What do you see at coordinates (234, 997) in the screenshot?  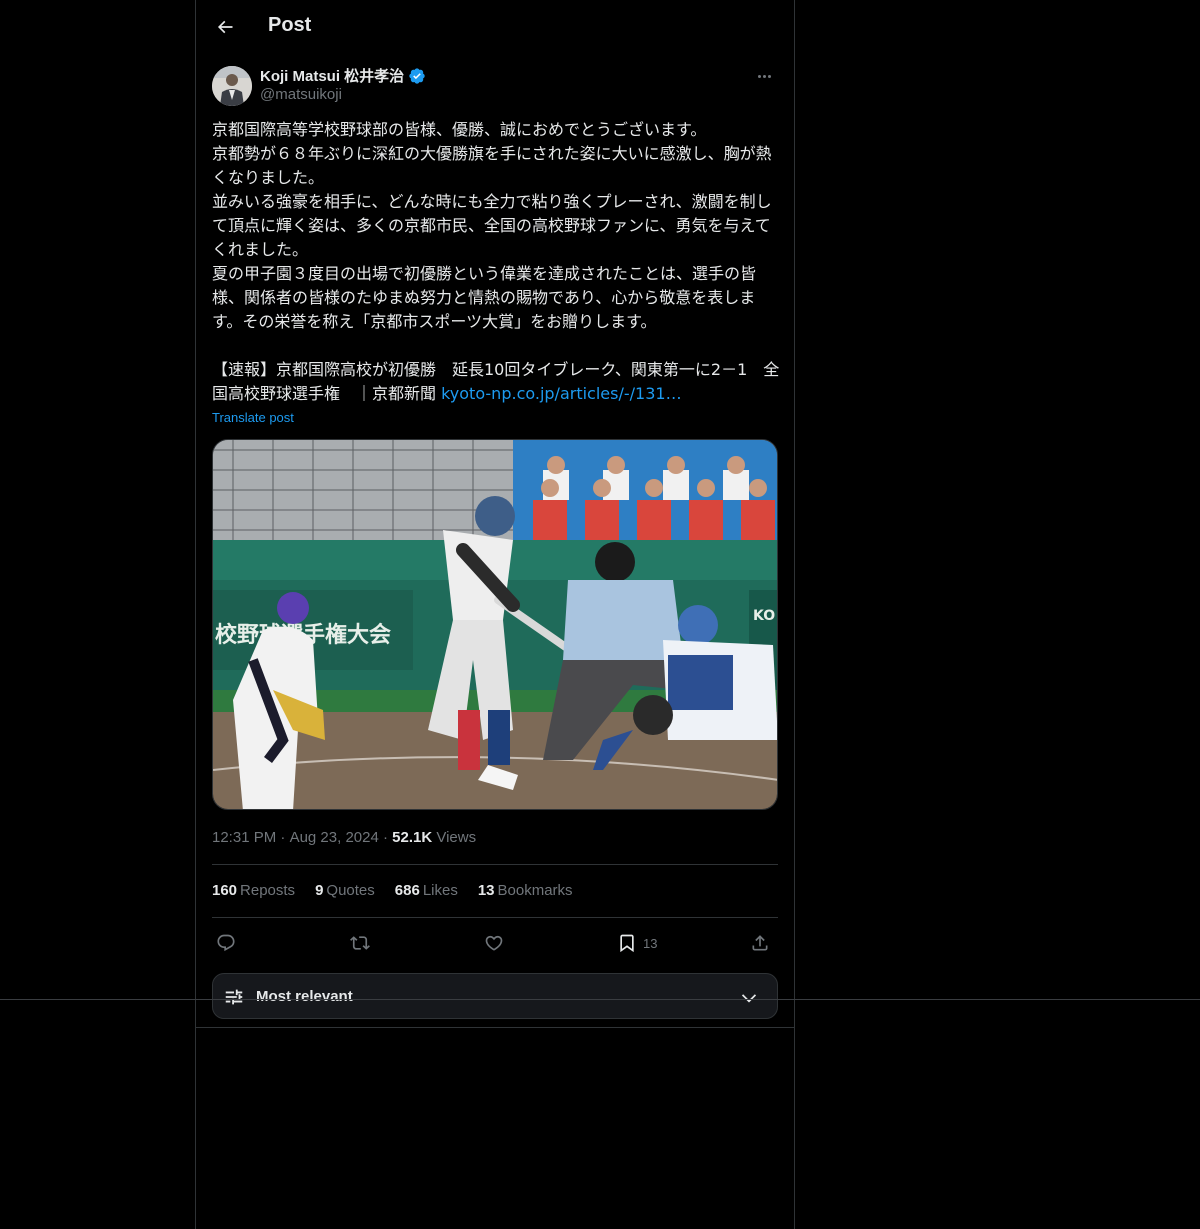 I see `sliders-icon` at bounding box center [234, 997].